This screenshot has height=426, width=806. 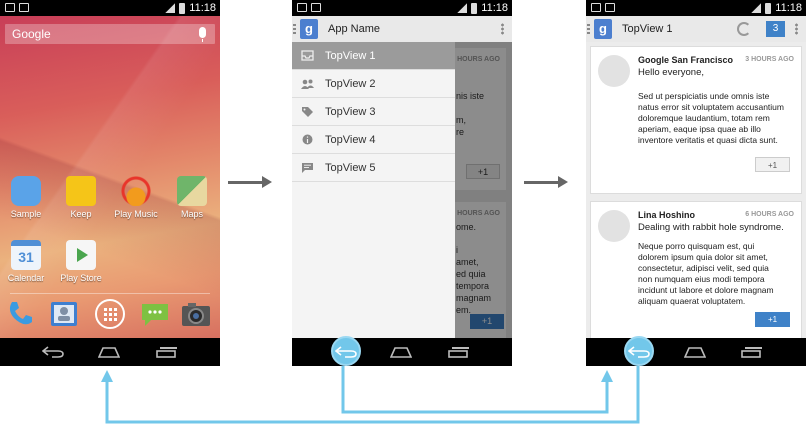 I want to click on back-flow-line-drawer, so click(x=475, y=390).